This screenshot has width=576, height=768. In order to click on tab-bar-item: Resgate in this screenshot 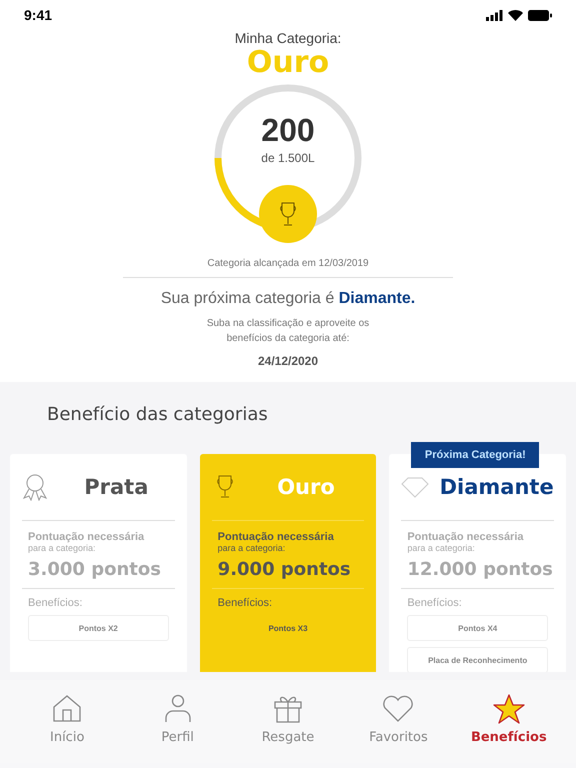, I will do `click(288, 724)`.